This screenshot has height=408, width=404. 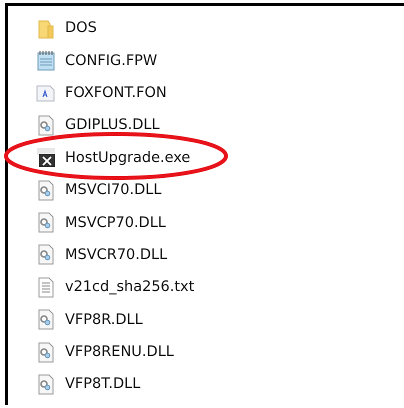 I want to click on file-name: HostUpgrade.exe, so click(x=127, y=158).